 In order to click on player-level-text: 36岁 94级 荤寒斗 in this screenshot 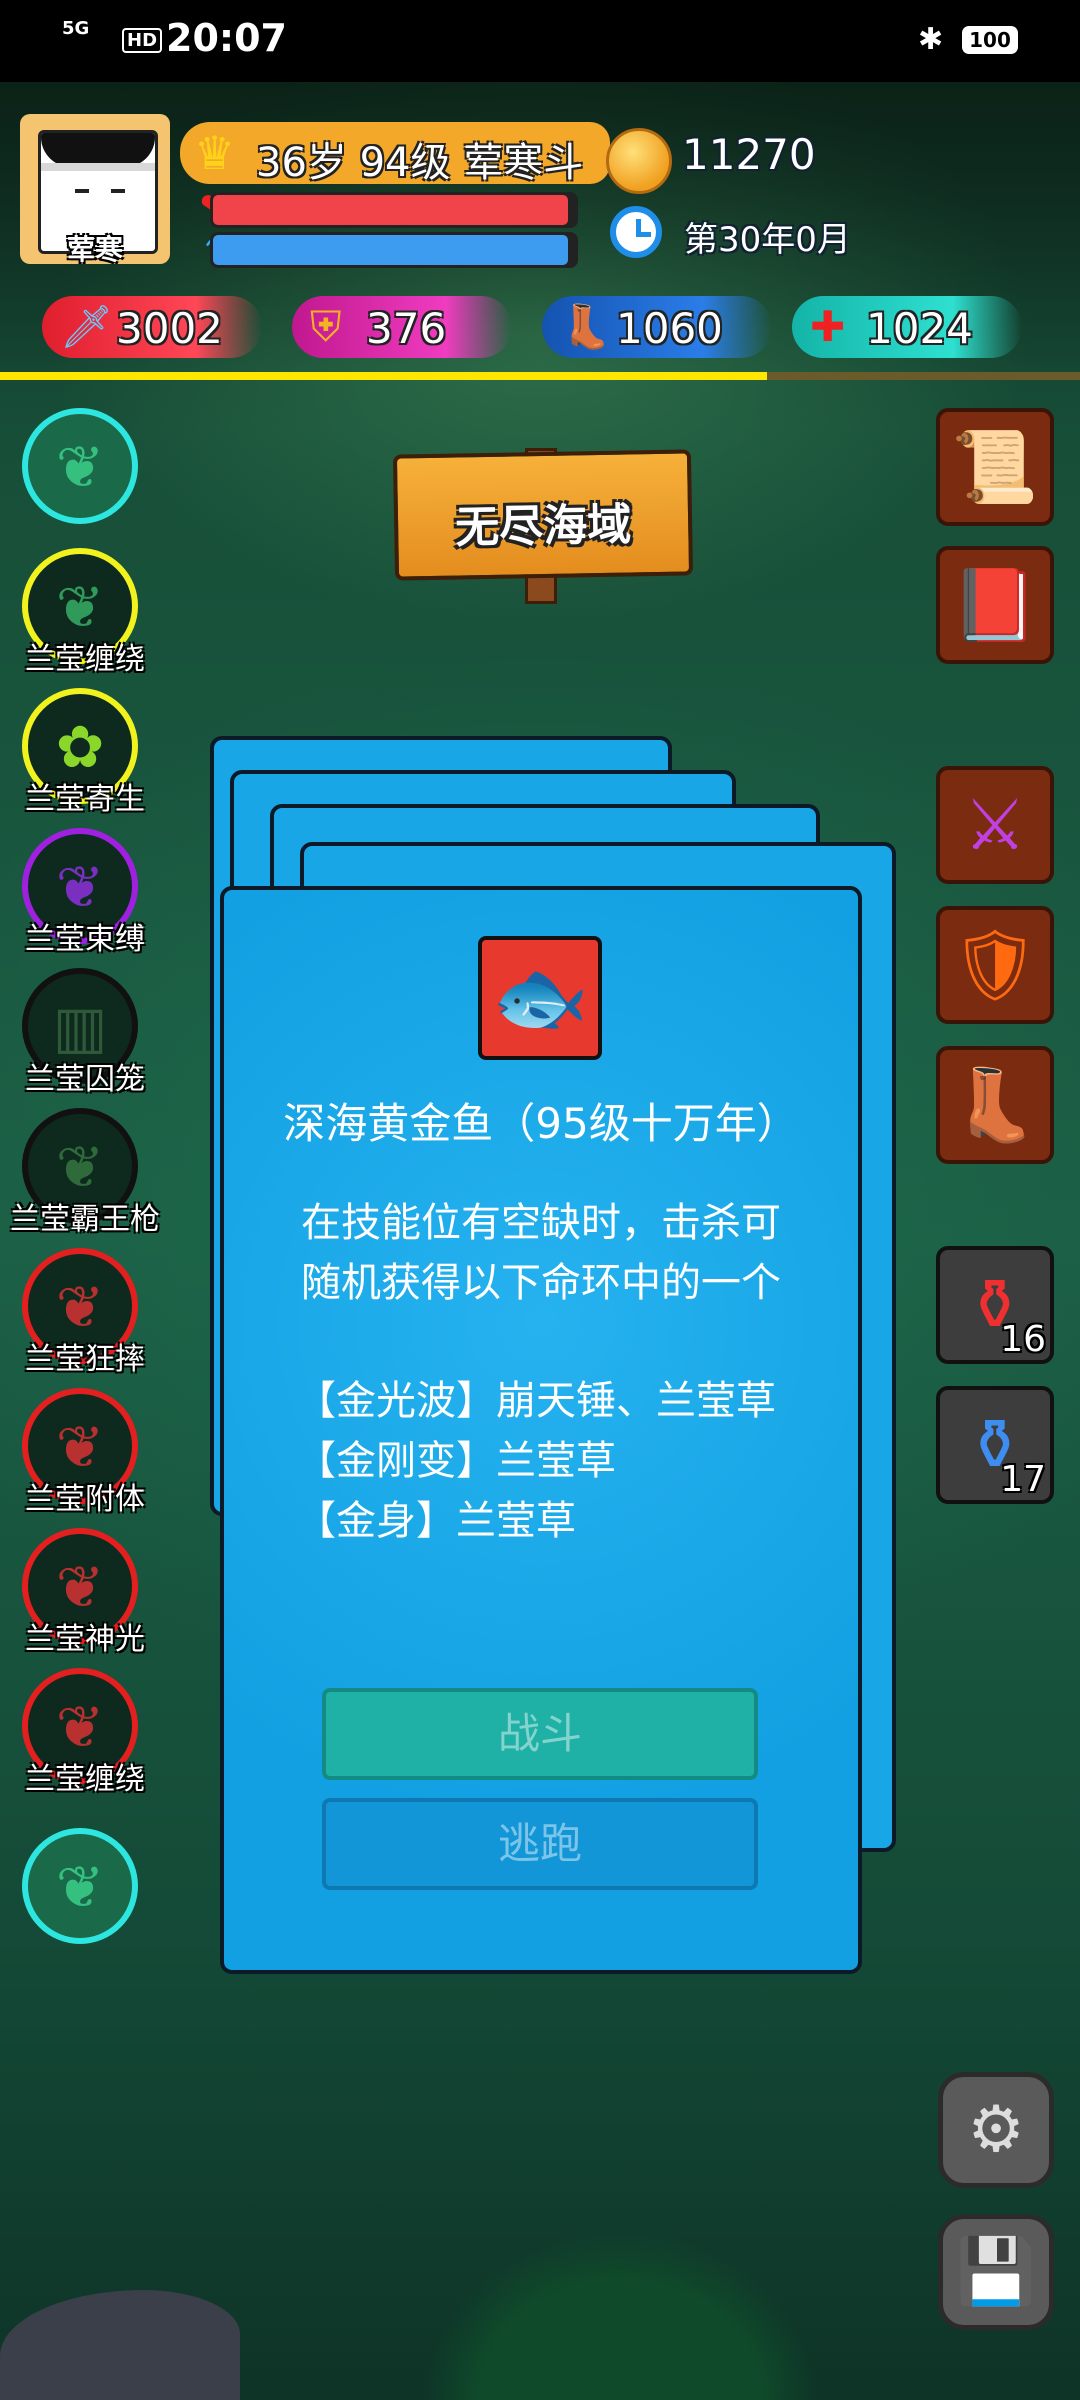, I will do `click(420, 163)`.